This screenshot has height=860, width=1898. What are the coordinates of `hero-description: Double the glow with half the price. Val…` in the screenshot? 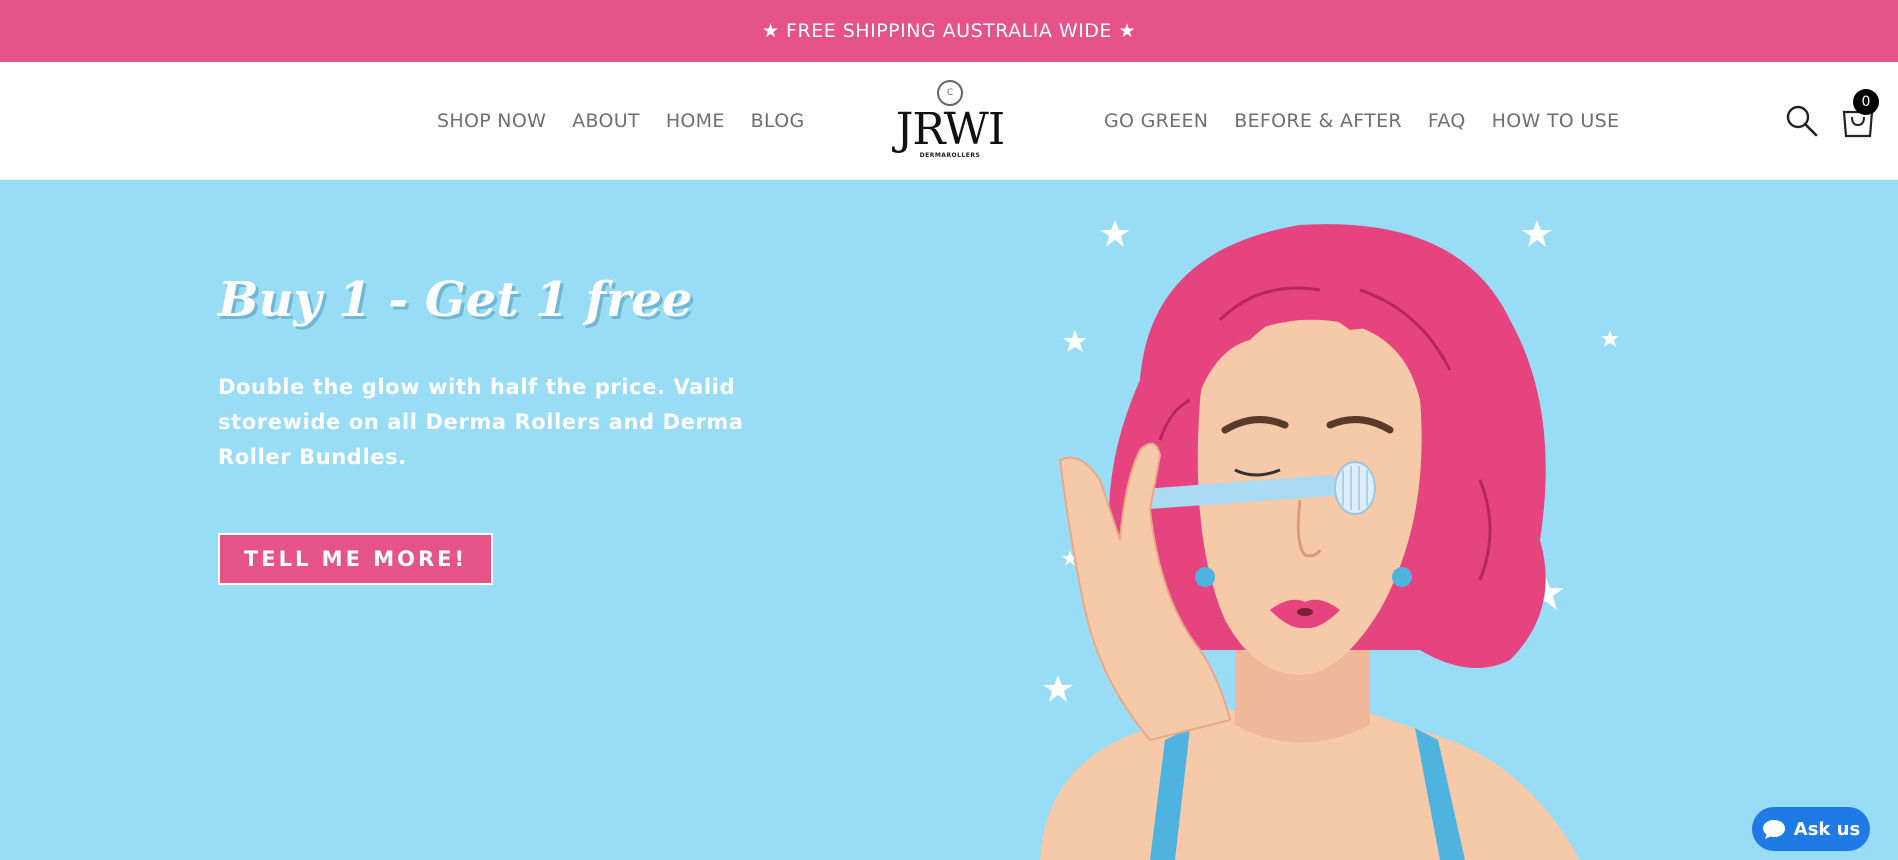 It's located at (481, 422).